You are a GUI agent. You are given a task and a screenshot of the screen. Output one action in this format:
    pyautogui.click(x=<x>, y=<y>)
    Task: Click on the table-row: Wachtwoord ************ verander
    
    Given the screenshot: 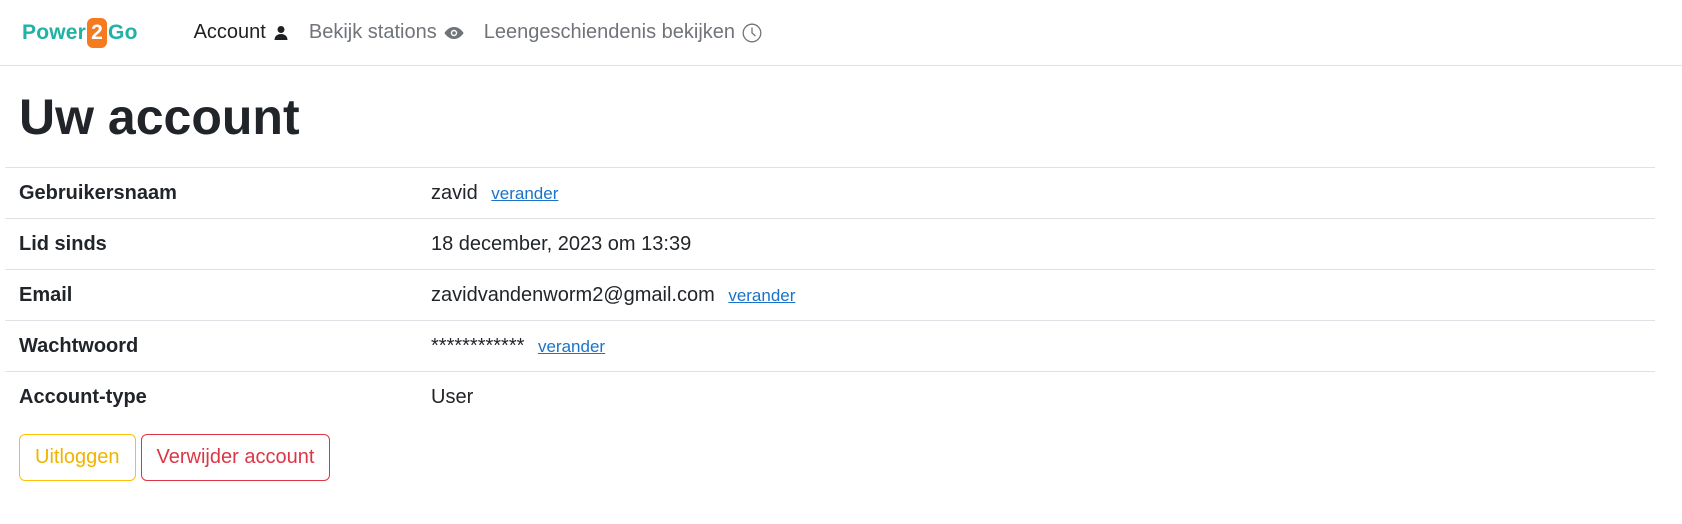 What is the action you would take?
    pyautogui.click(x=830, y=346)
    